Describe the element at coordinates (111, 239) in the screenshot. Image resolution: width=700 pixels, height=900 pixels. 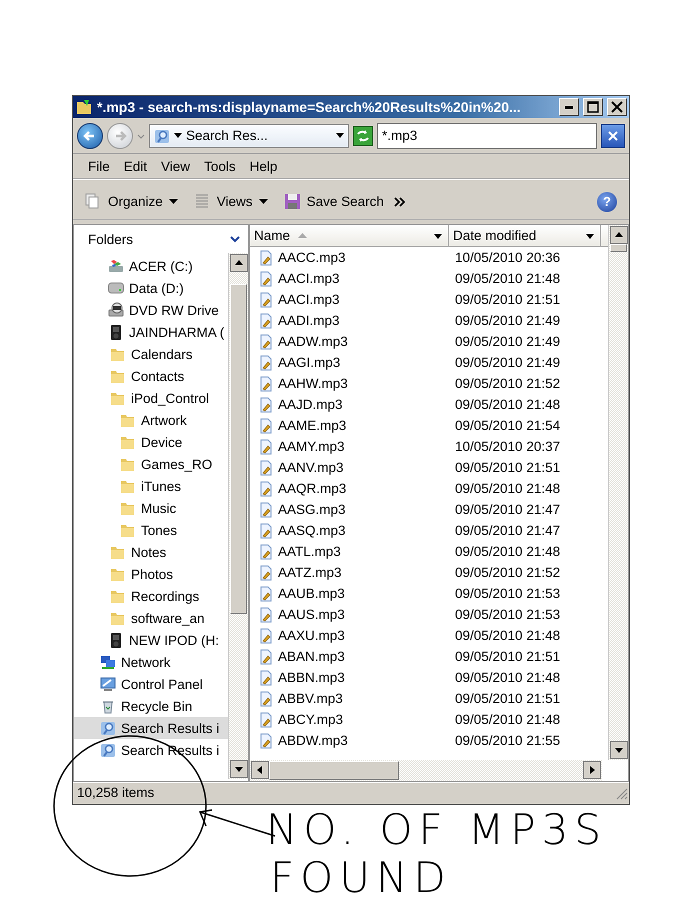
I see `pane-title: Folders` at that location.